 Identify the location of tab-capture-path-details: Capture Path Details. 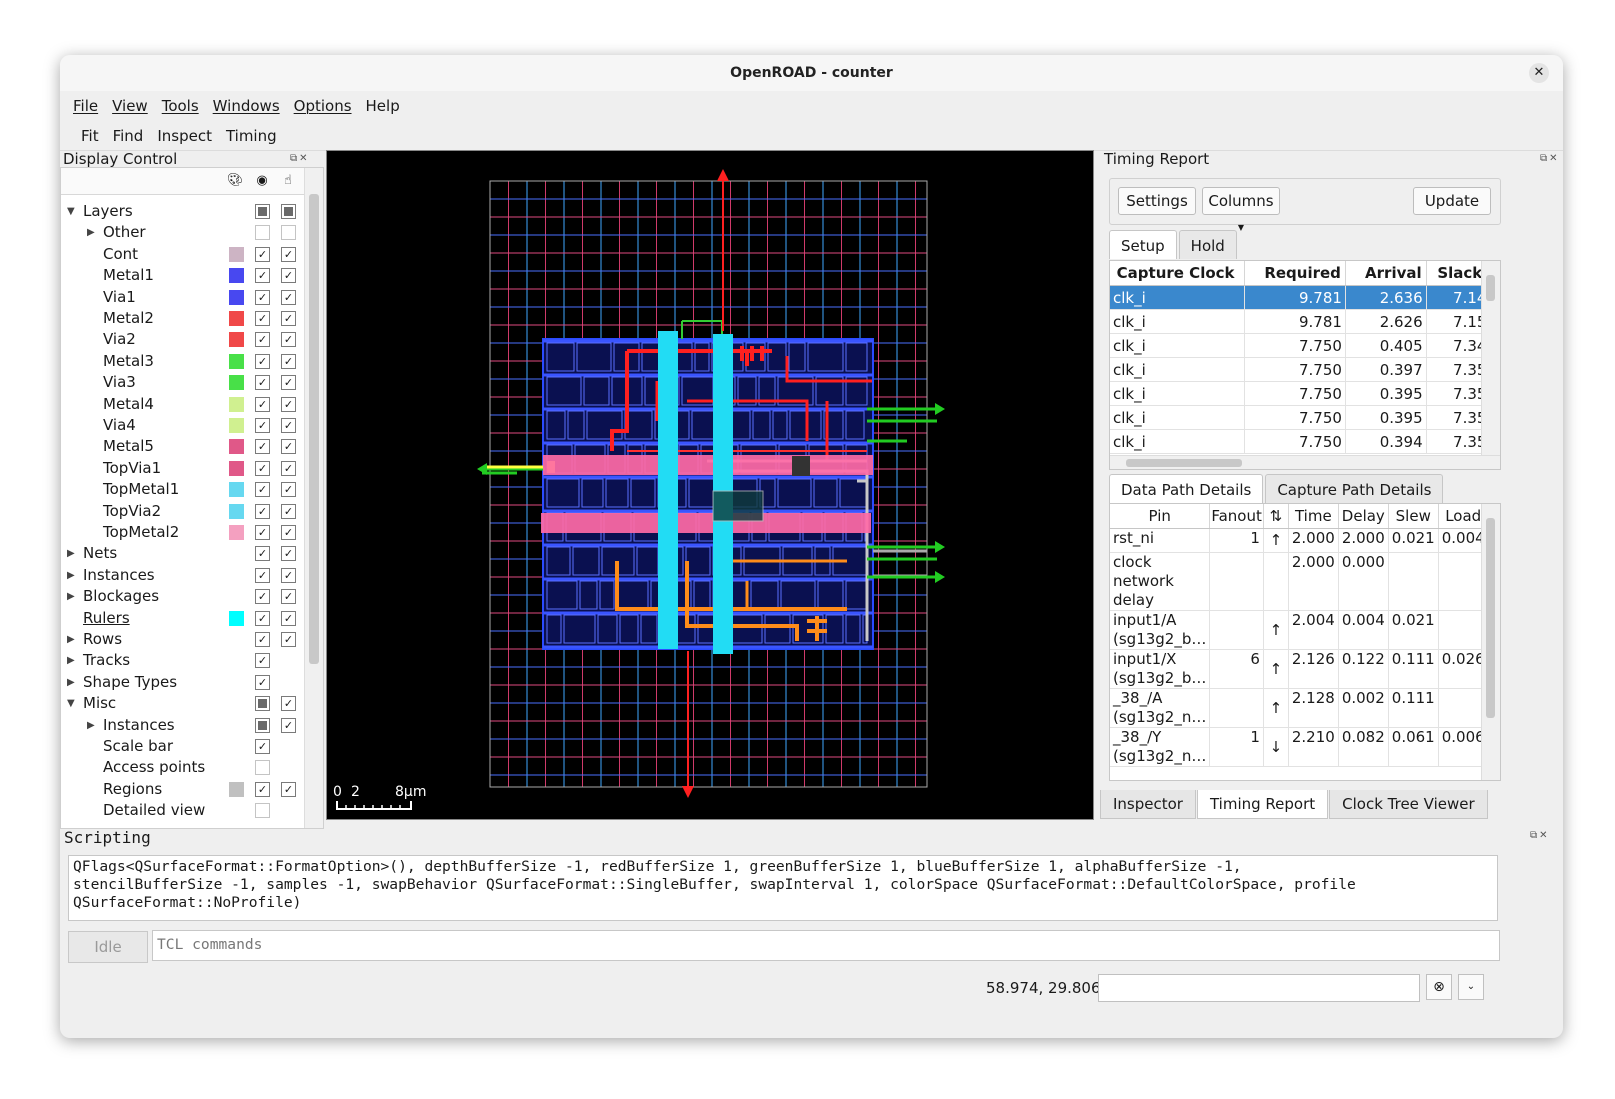
(1354, 488).